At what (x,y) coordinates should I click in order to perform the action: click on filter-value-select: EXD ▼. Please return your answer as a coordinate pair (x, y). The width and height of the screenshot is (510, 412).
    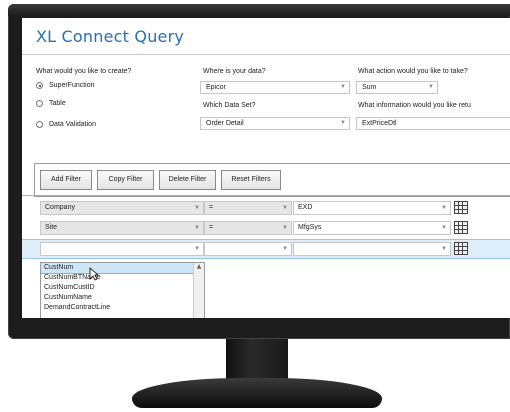
    Looking at the image, I should click on (372, 208).